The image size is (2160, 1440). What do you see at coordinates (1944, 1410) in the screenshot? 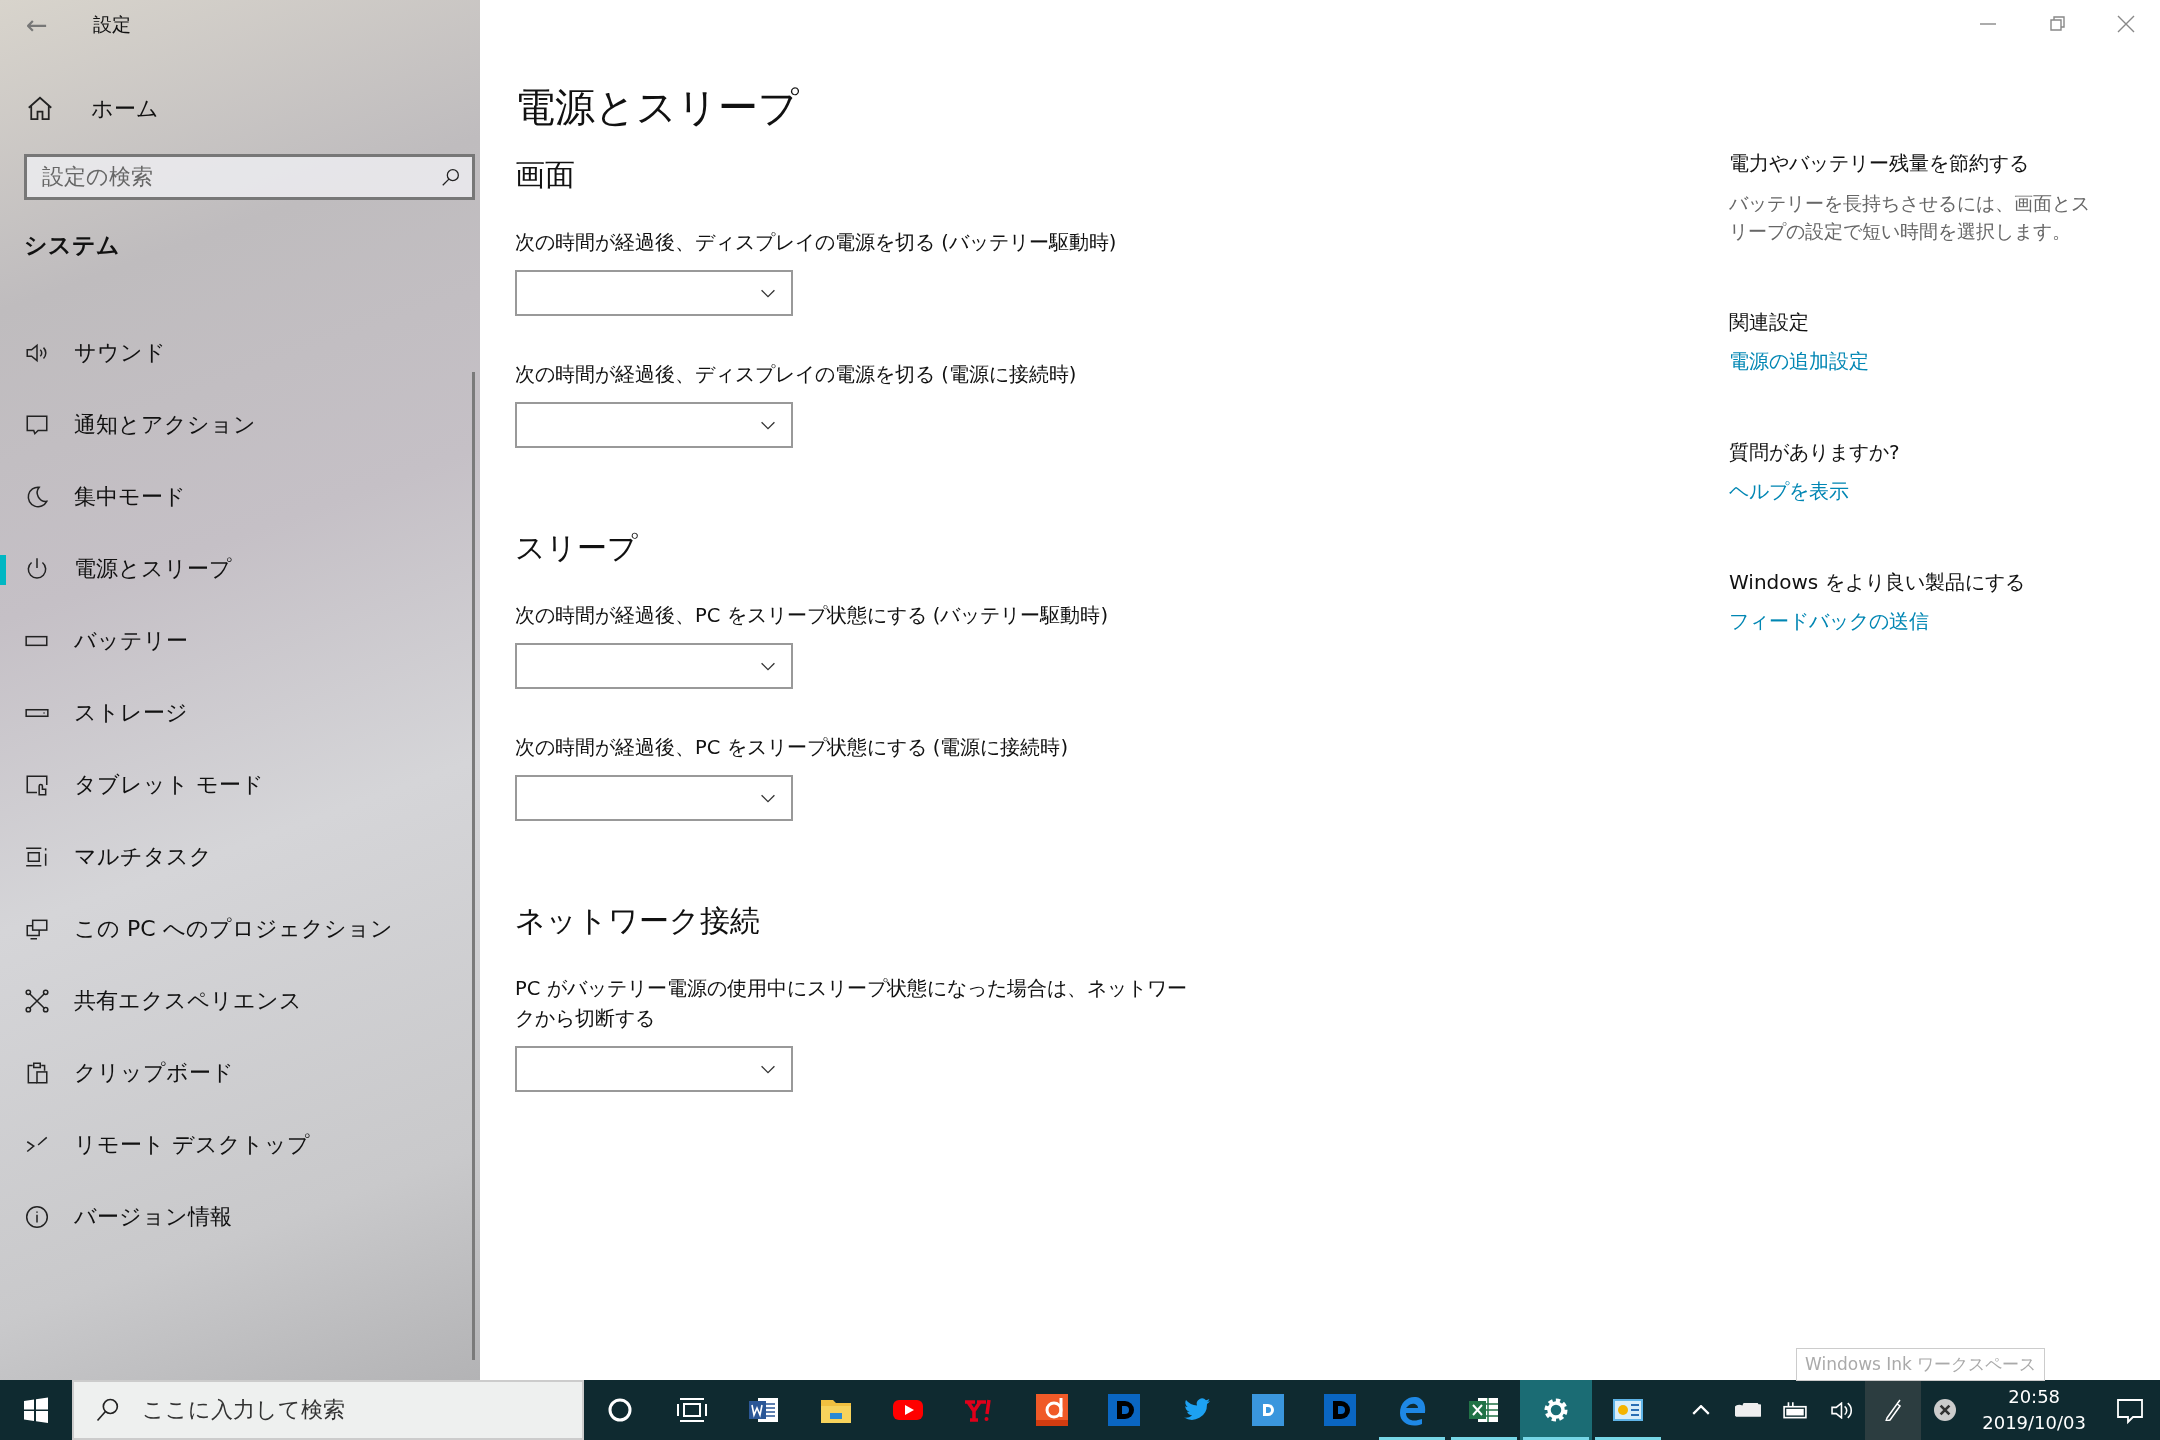
I see `close-circle-icon` at bounding box center [1944, 1410].